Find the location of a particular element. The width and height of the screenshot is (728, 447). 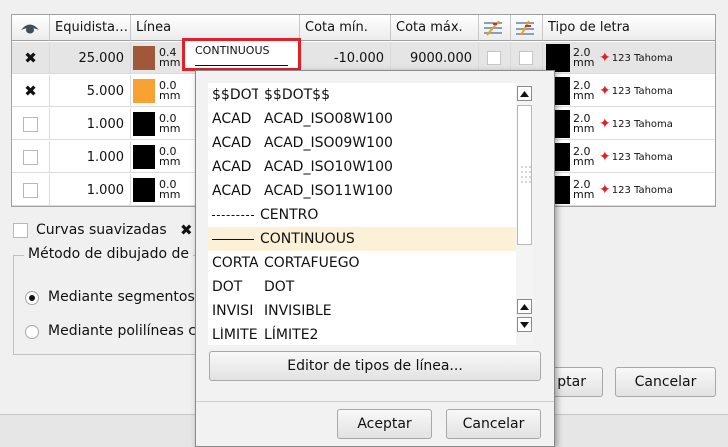

linetype-list-item: INVISI INVISIBLE is located at coordinates (365, 311).